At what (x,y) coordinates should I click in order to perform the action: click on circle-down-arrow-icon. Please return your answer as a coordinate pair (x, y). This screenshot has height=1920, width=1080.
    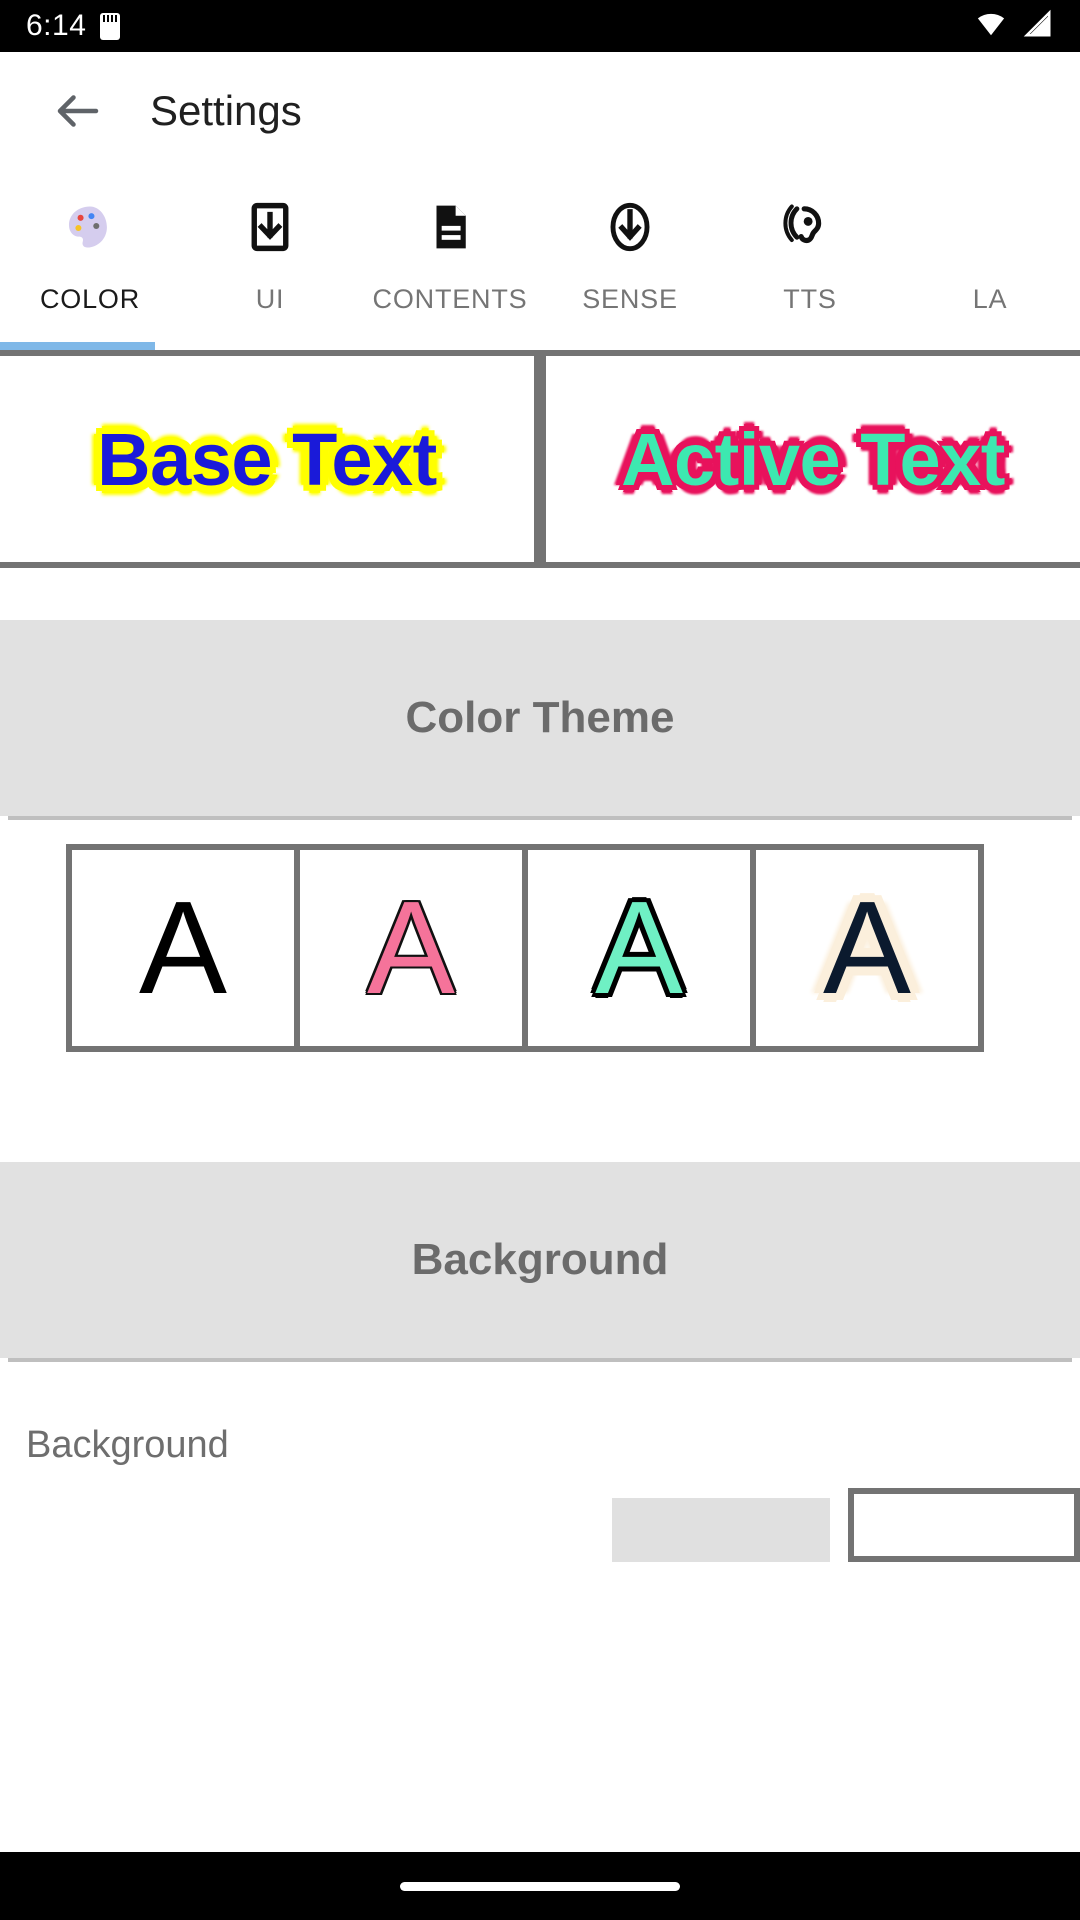
    Looking at the image, I should click on (630, 227).